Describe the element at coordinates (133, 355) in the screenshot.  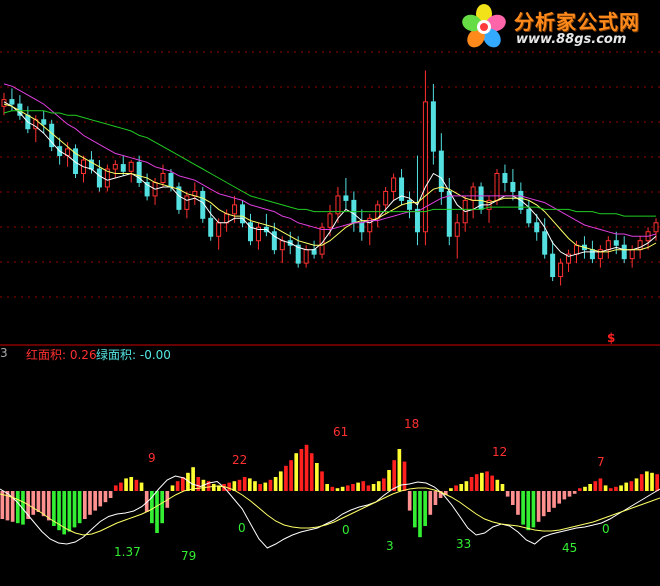
I see `green-area-readout: 绿面积: -0.00` at that location.